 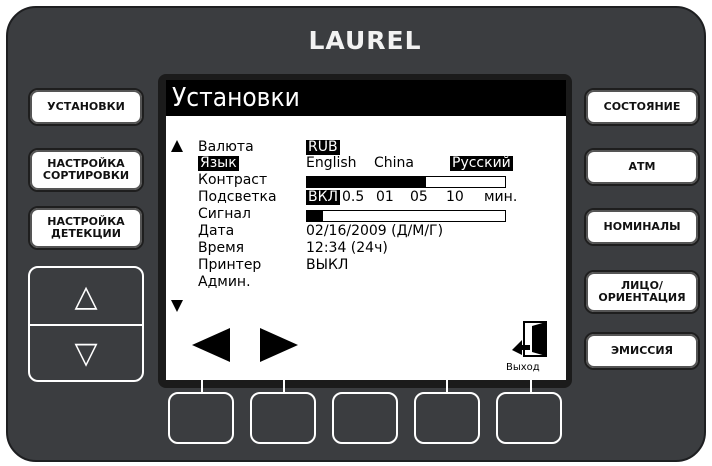 I want to click on label-time: Время, so click(x=221, y=248).